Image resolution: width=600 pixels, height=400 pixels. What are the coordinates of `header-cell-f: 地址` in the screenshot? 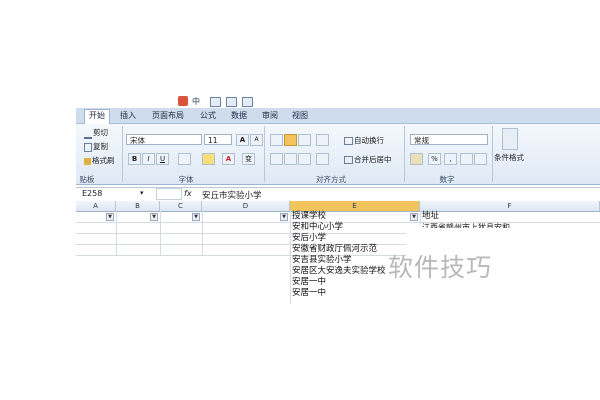 It's located at (430, 216).